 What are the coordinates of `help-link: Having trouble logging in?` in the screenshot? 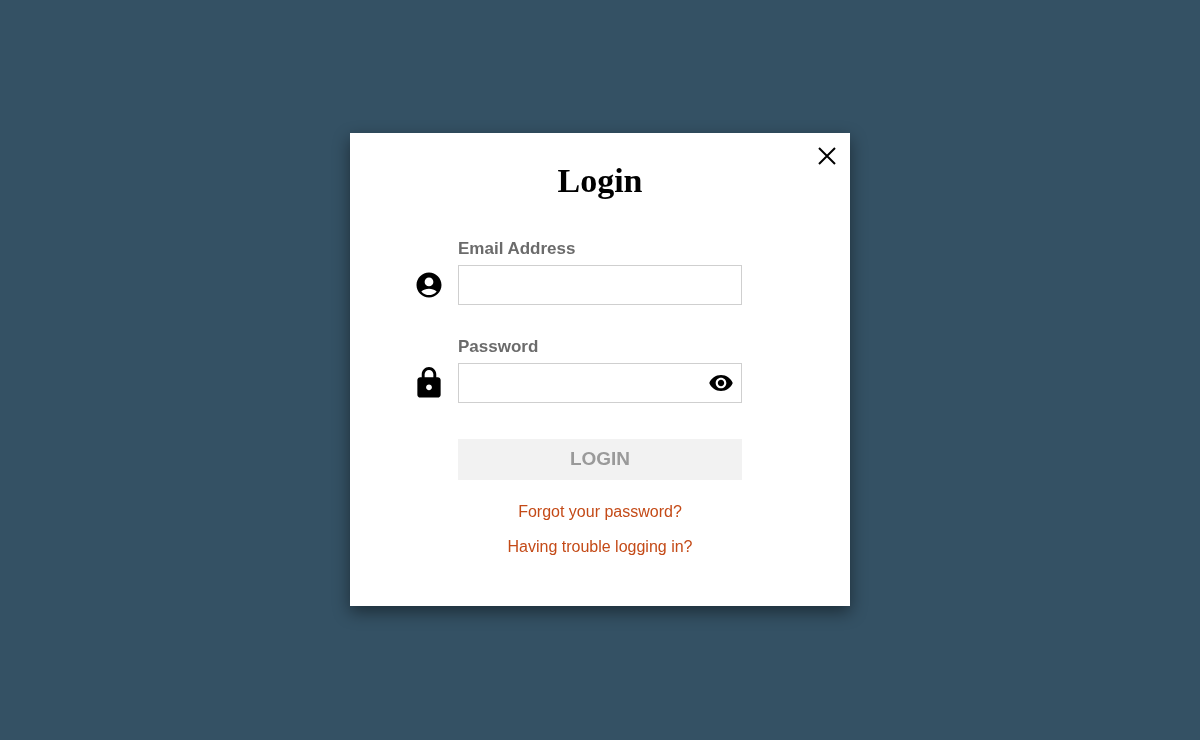 It's located at (600, 547).